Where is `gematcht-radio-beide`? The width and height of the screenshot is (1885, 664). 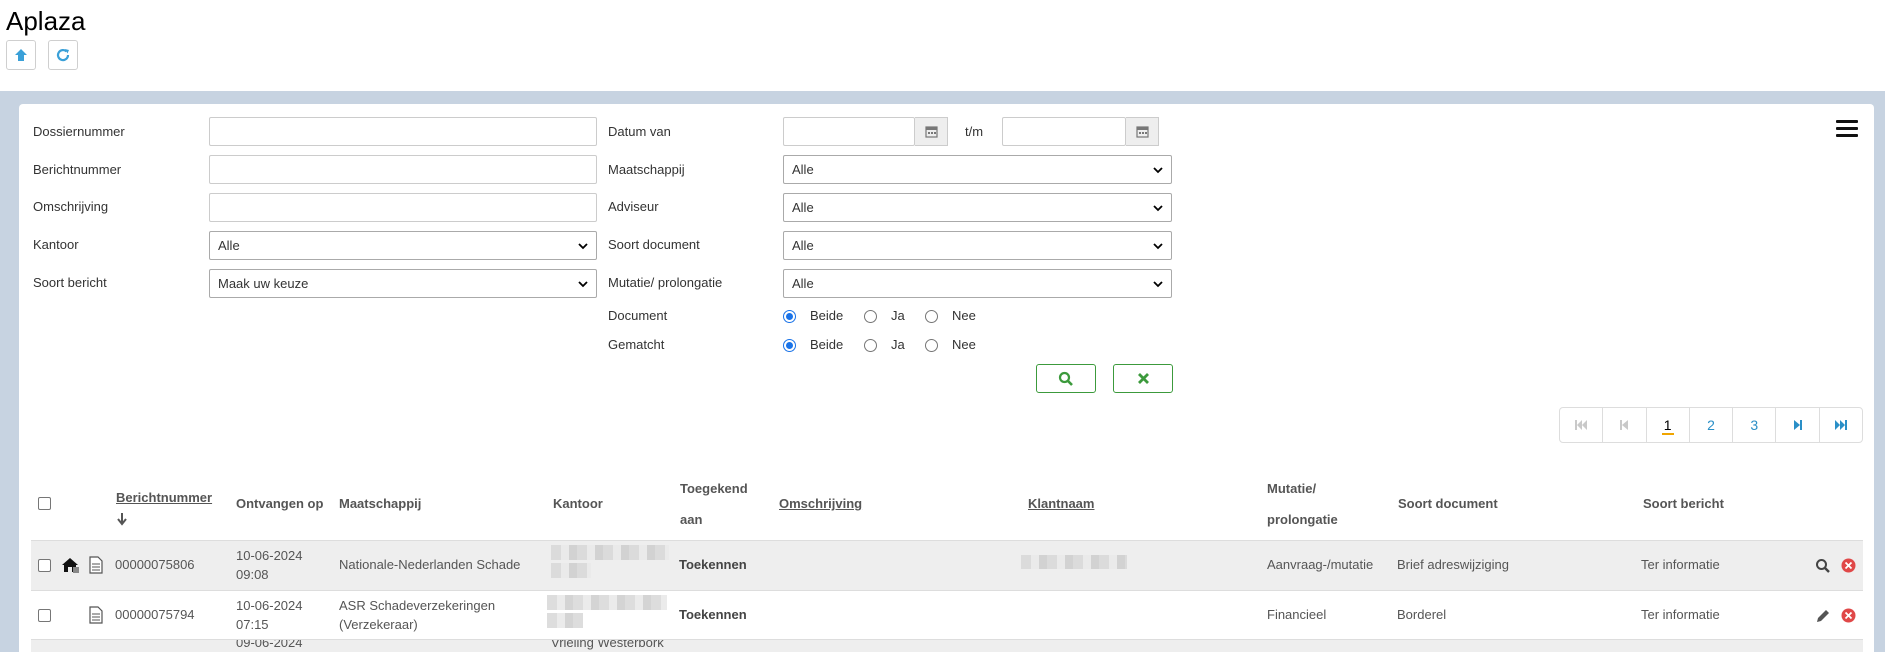 gematcht-radio-beide is located at coordinates (789, 345).